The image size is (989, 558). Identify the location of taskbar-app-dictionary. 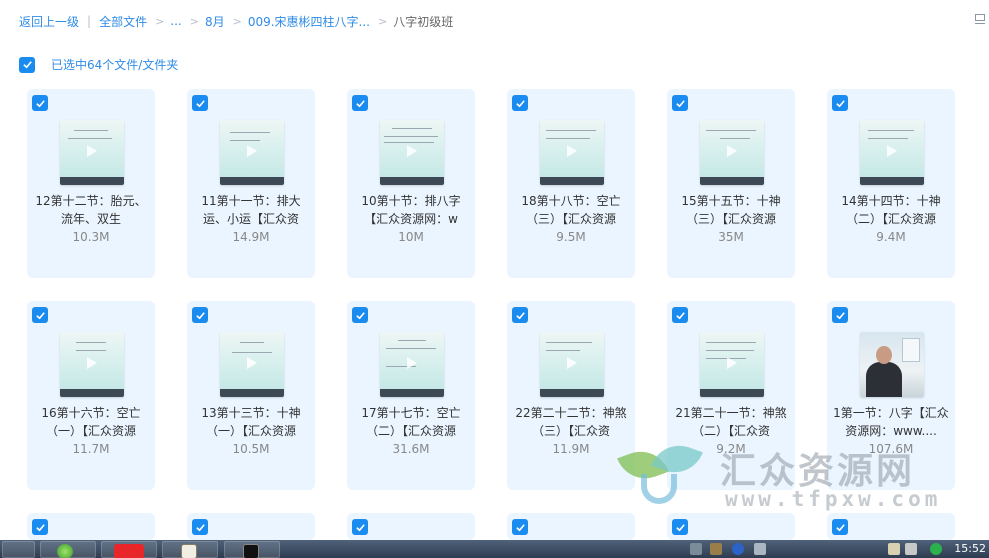
(129, 549).